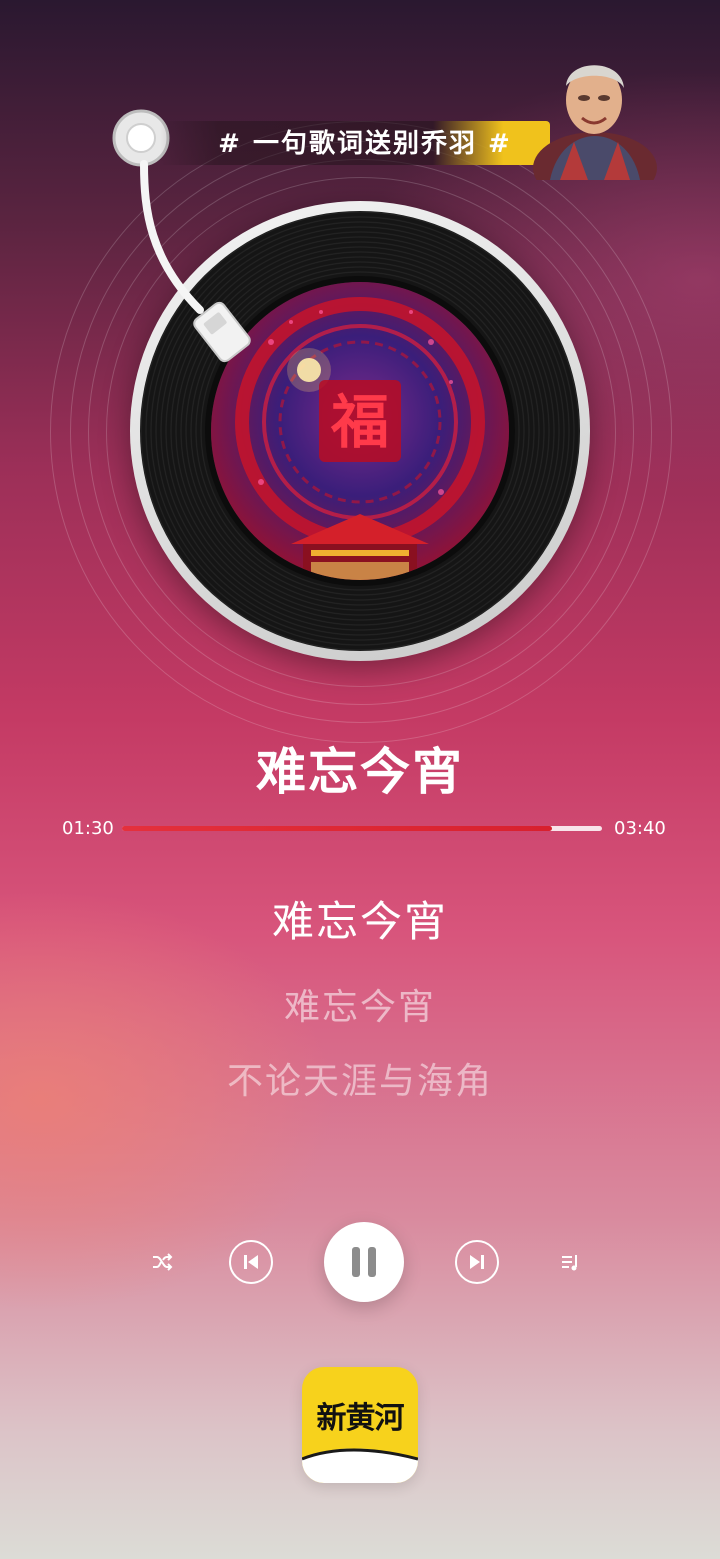 The width and height of the screenshot is (720, 1559). I want to click on avatar, so click(595, 121).